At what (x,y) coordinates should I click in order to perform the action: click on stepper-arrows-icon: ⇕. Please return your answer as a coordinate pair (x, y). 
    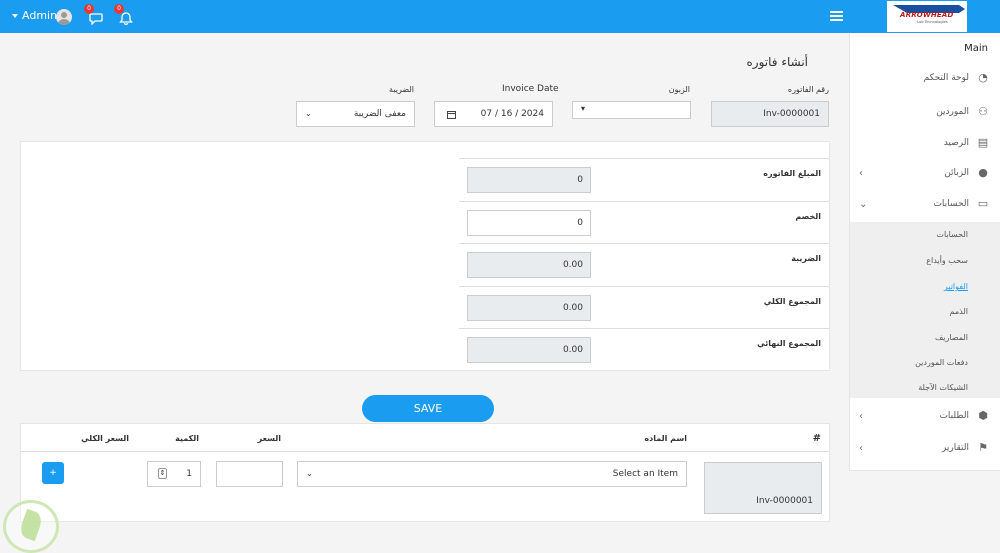
    Looking at the image, I should click on (162, 473).